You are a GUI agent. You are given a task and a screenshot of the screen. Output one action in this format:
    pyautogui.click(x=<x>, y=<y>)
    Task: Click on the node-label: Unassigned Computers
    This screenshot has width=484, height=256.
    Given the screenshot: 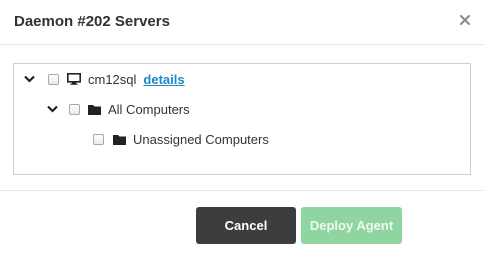 What is the action you would take?
    pyautogui.click(x=201, y=139)
    